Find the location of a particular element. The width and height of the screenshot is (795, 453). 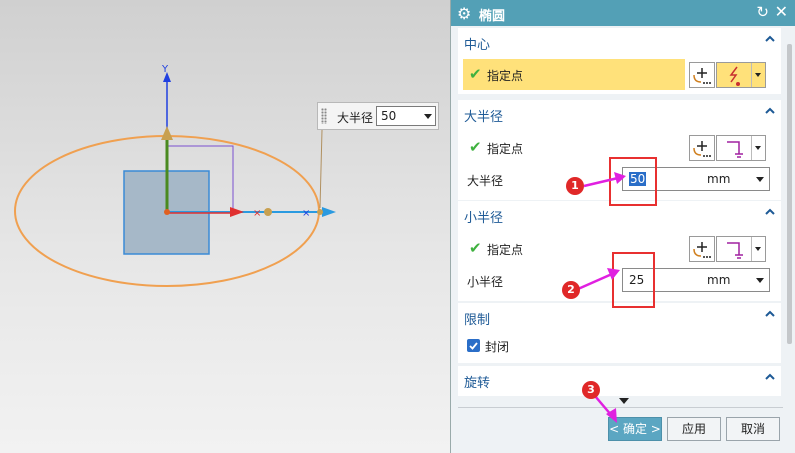

section-rotation-header: 旋转 is located at coordinates (477, 381).